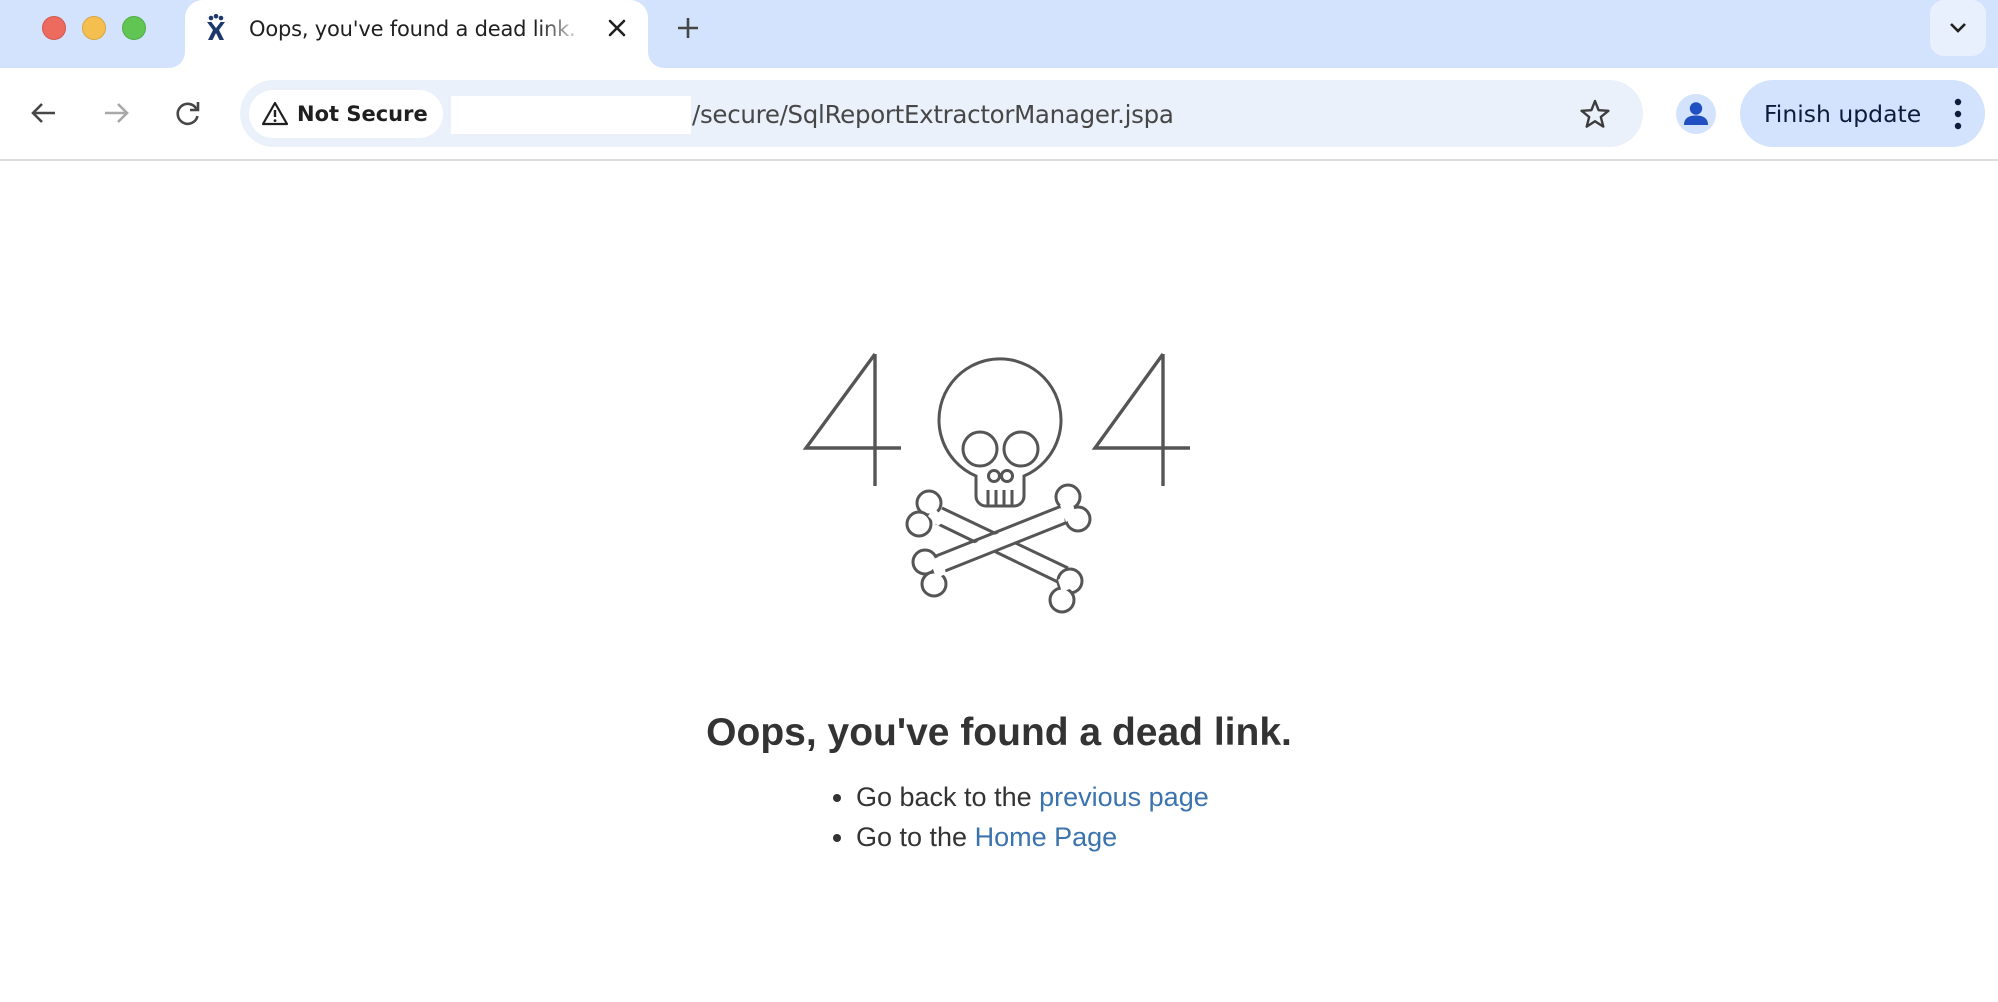 Image resolution: width=1998 pixels, height=1002 pixels. What do you see at coordinates (1124, 797) in the screenshot?
I see `previous-page-link: previous page` at bounding box center [1124, 797].